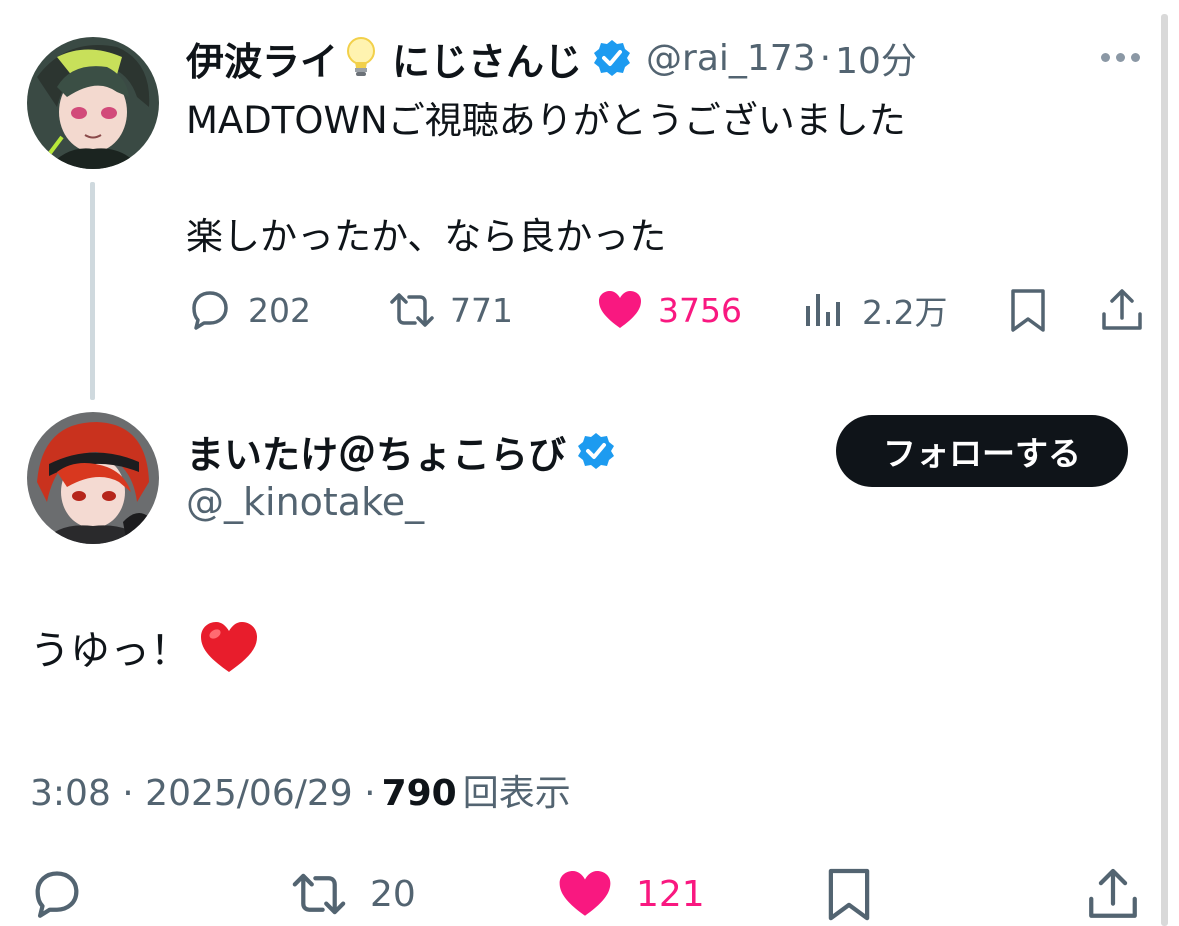 The width and height of the screenshot is (1179, 926). What do you see at coordinates (203, 793) in the screenshot?
I see `reply-timestamp: 3:08 · 2025/06/29 ·` at bounding box center [203, 793].